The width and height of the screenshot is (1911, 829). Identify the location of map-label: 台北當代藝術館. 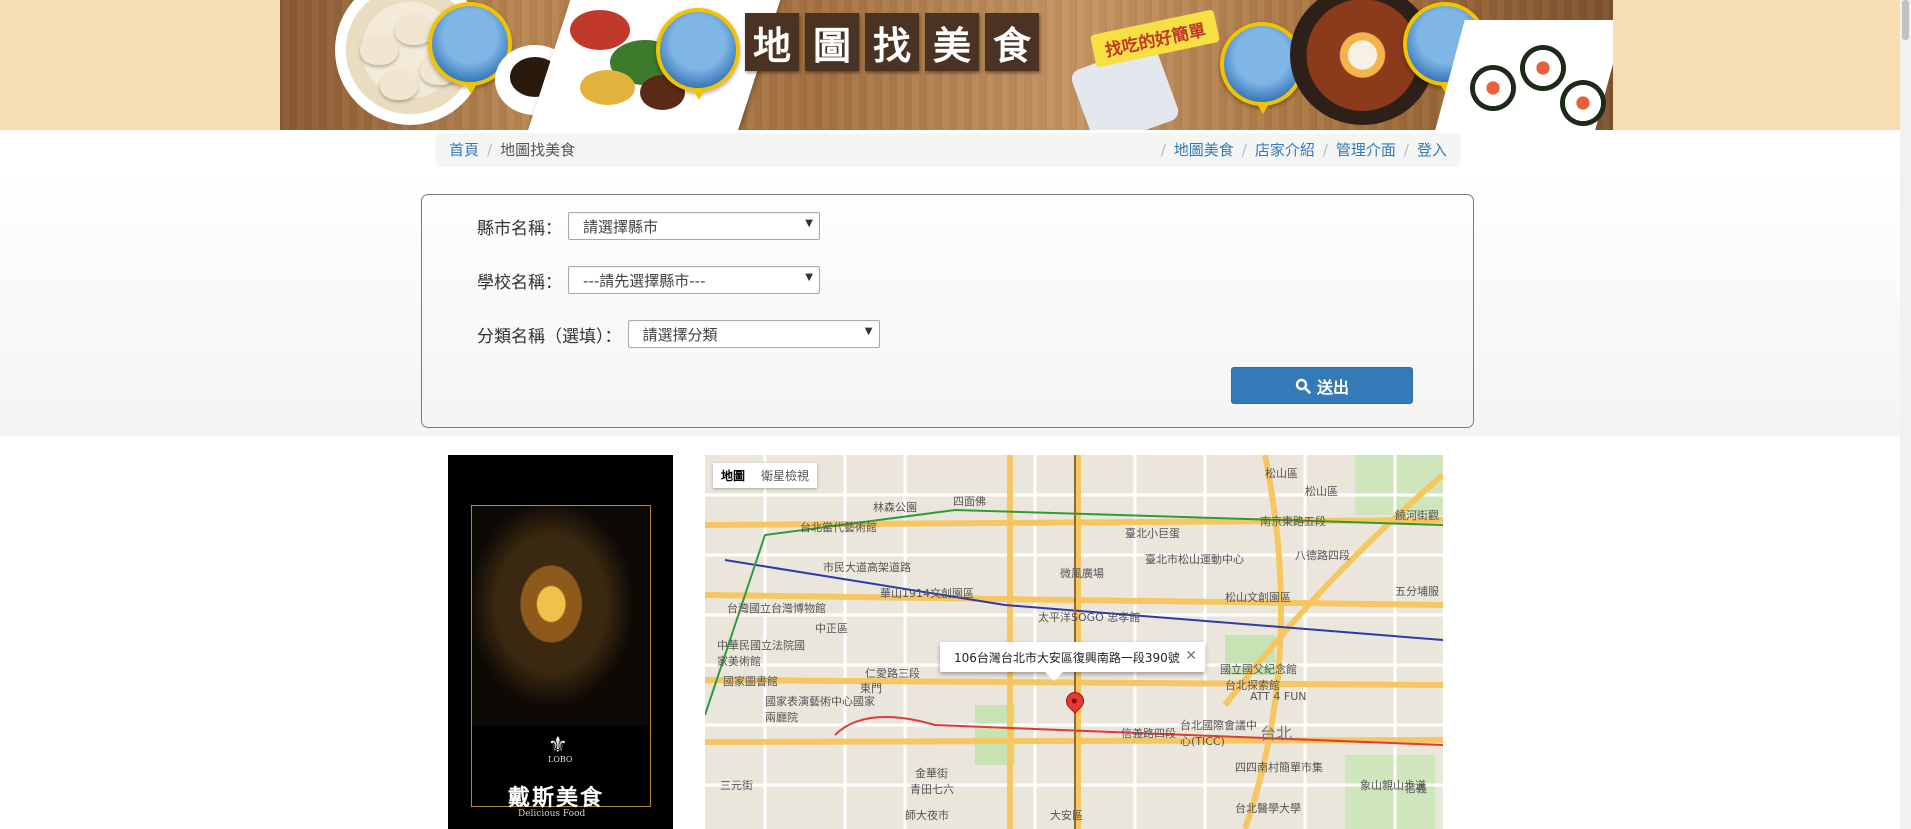
(838, 527).